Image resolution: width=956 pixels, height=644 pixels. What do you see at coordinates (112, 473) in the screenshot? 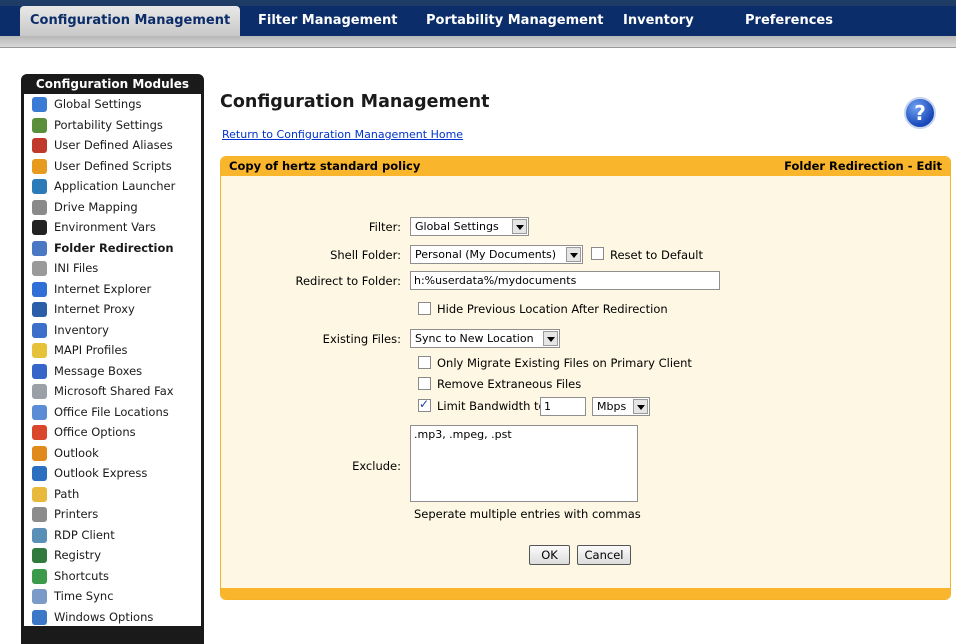
I see `sidebar-item-outlook-express: Outlook Express` at bounding box center [112, 473].